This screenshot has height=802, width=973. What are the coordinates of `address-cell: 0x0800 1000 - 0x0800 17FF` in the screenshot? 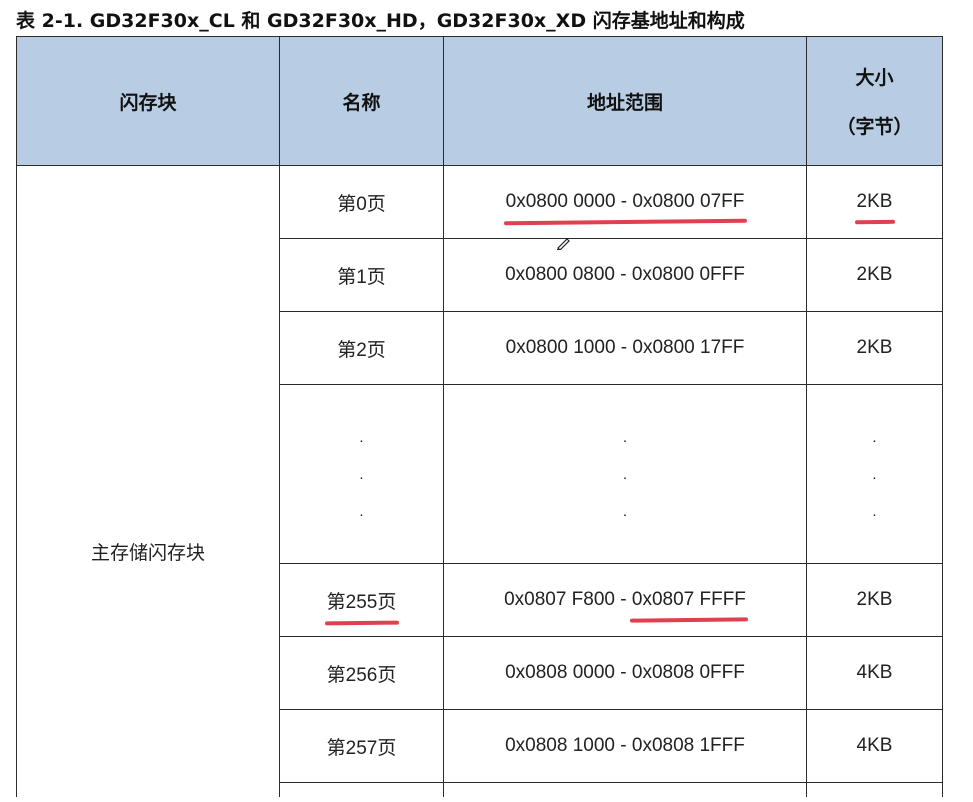 It's located at (625, 348).